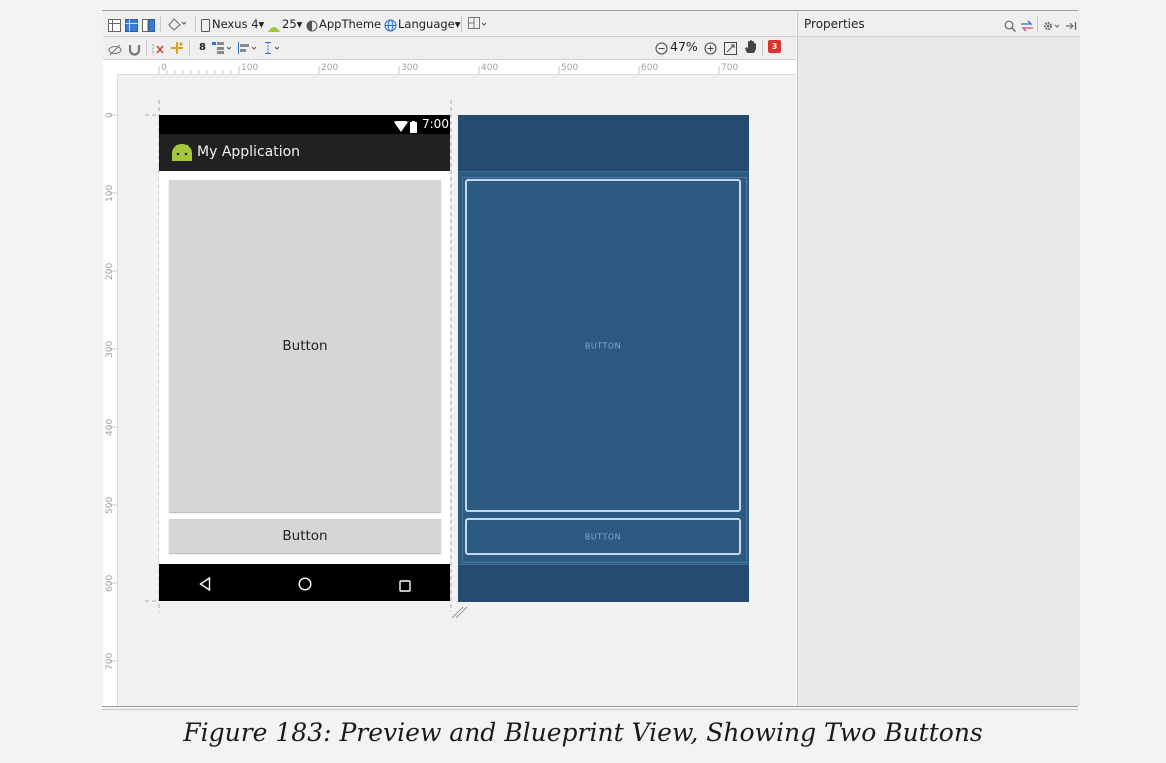  I want to click on status-time: 7:00, so click(435, 124).